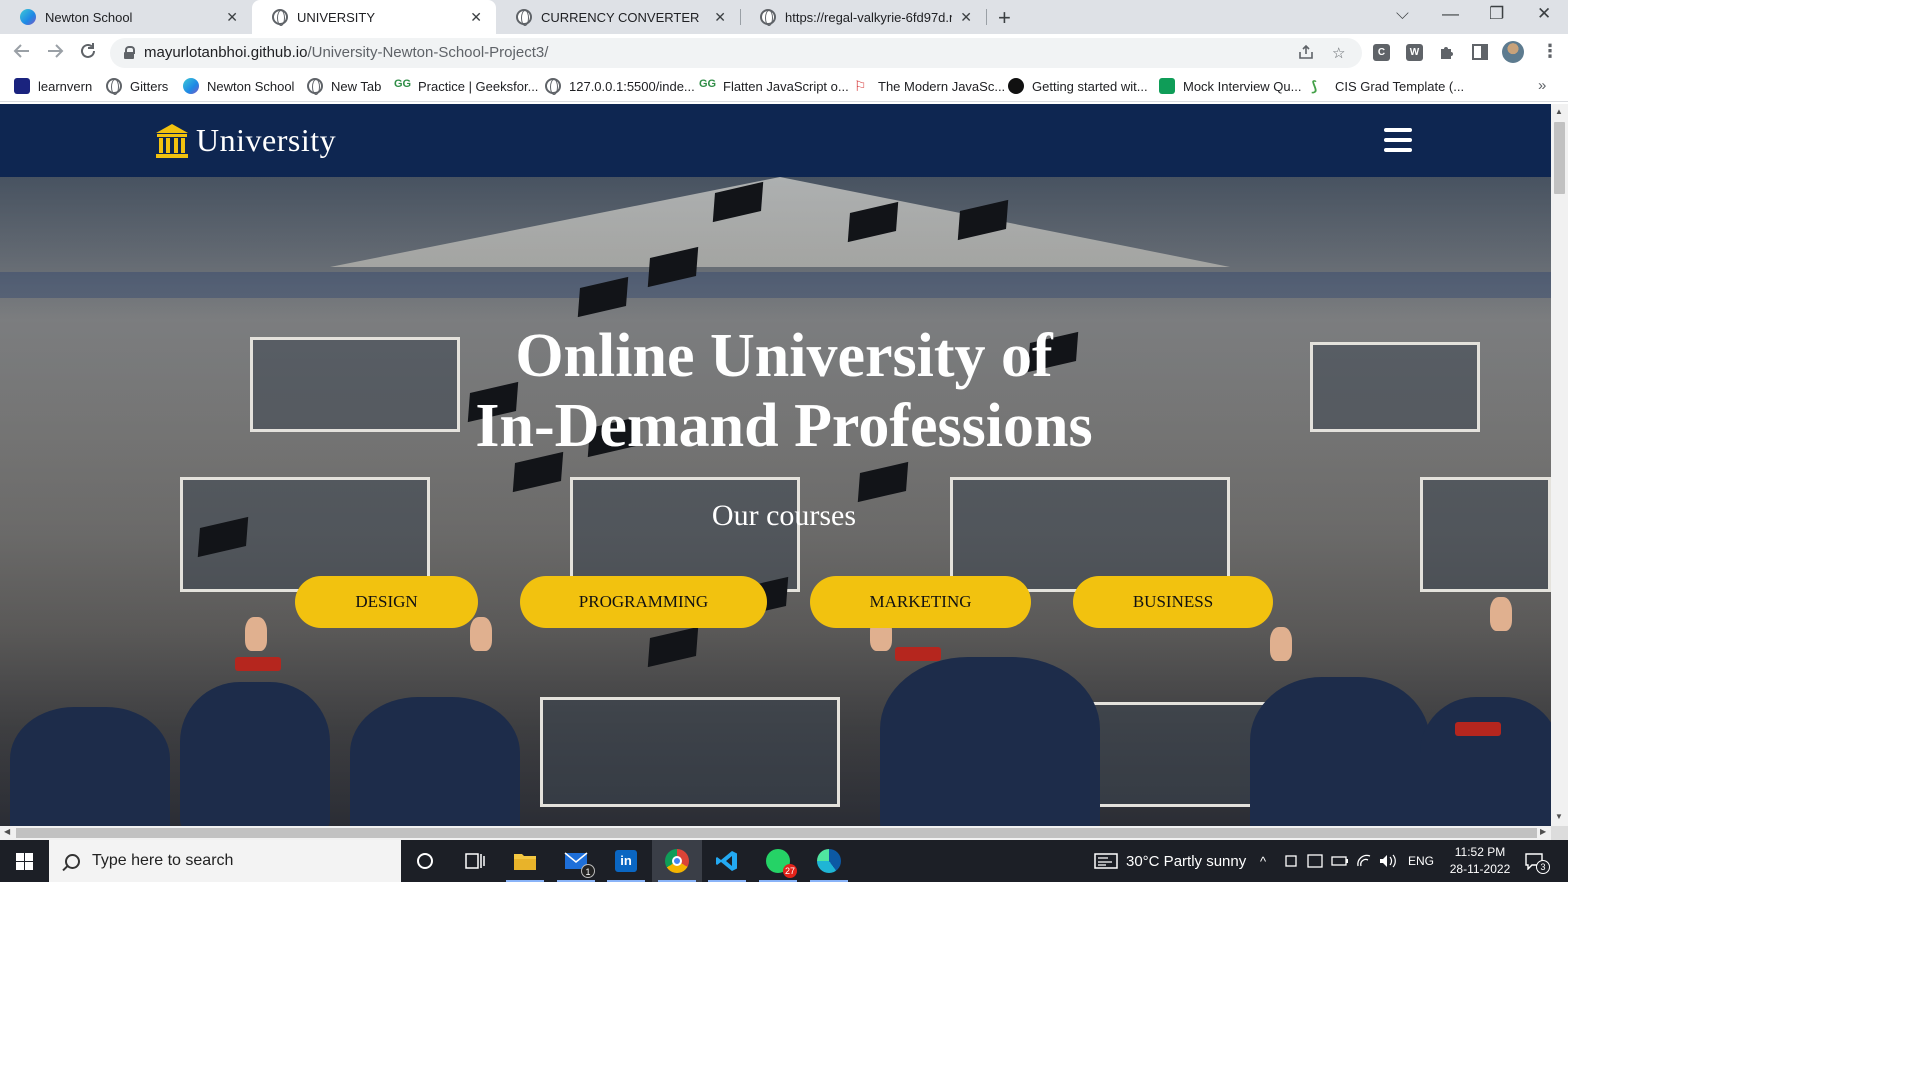  Describe the element at coordinates (1543, 867) in the screenshot. I see `notification-count-badge: 3` at that location.